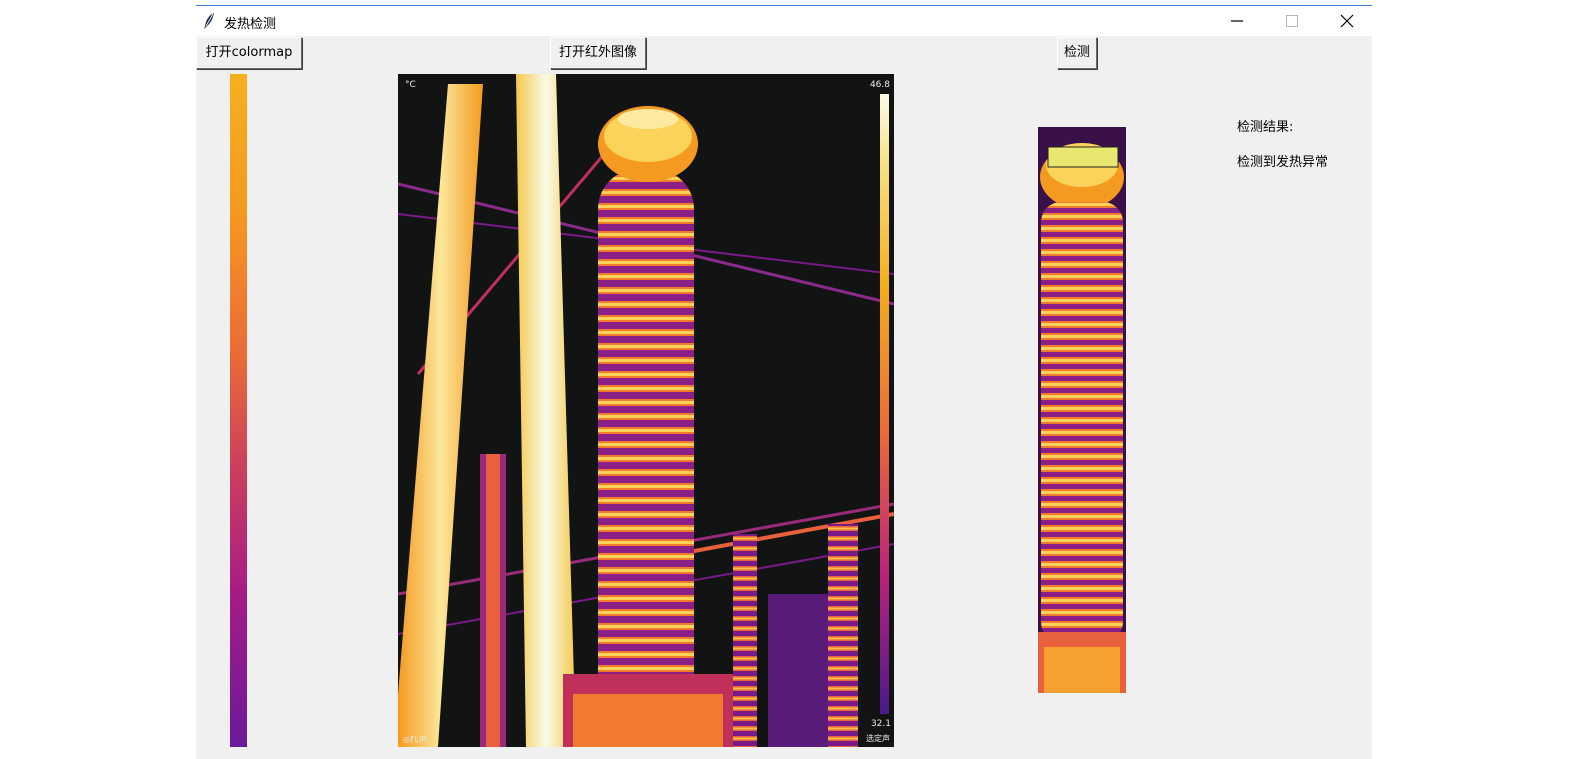 This screenshot has width=1575, height=759. I want to click on minimize-button, so click(1237, 21).